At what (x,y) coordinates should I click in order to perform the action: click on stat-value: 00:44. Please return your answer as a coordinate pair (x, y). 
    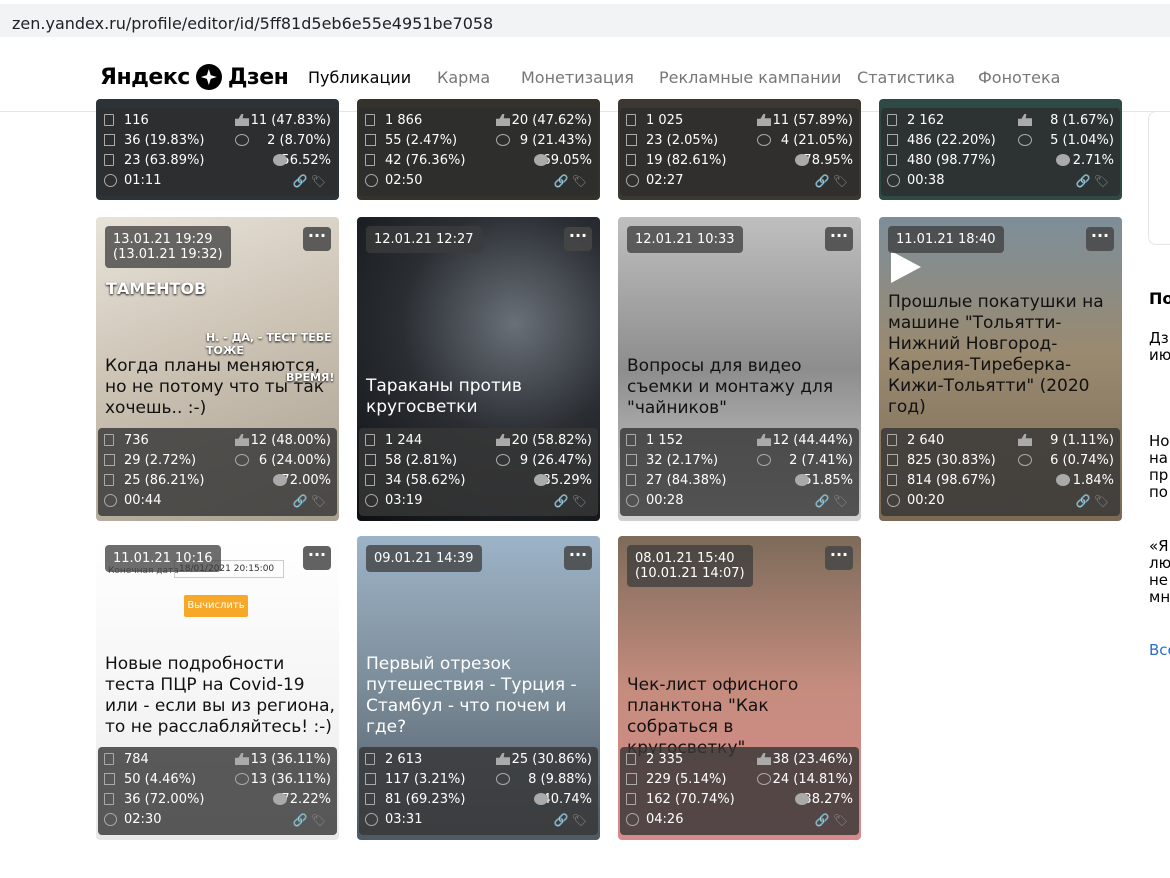
    Looking at the image, I should click on (143, 500).